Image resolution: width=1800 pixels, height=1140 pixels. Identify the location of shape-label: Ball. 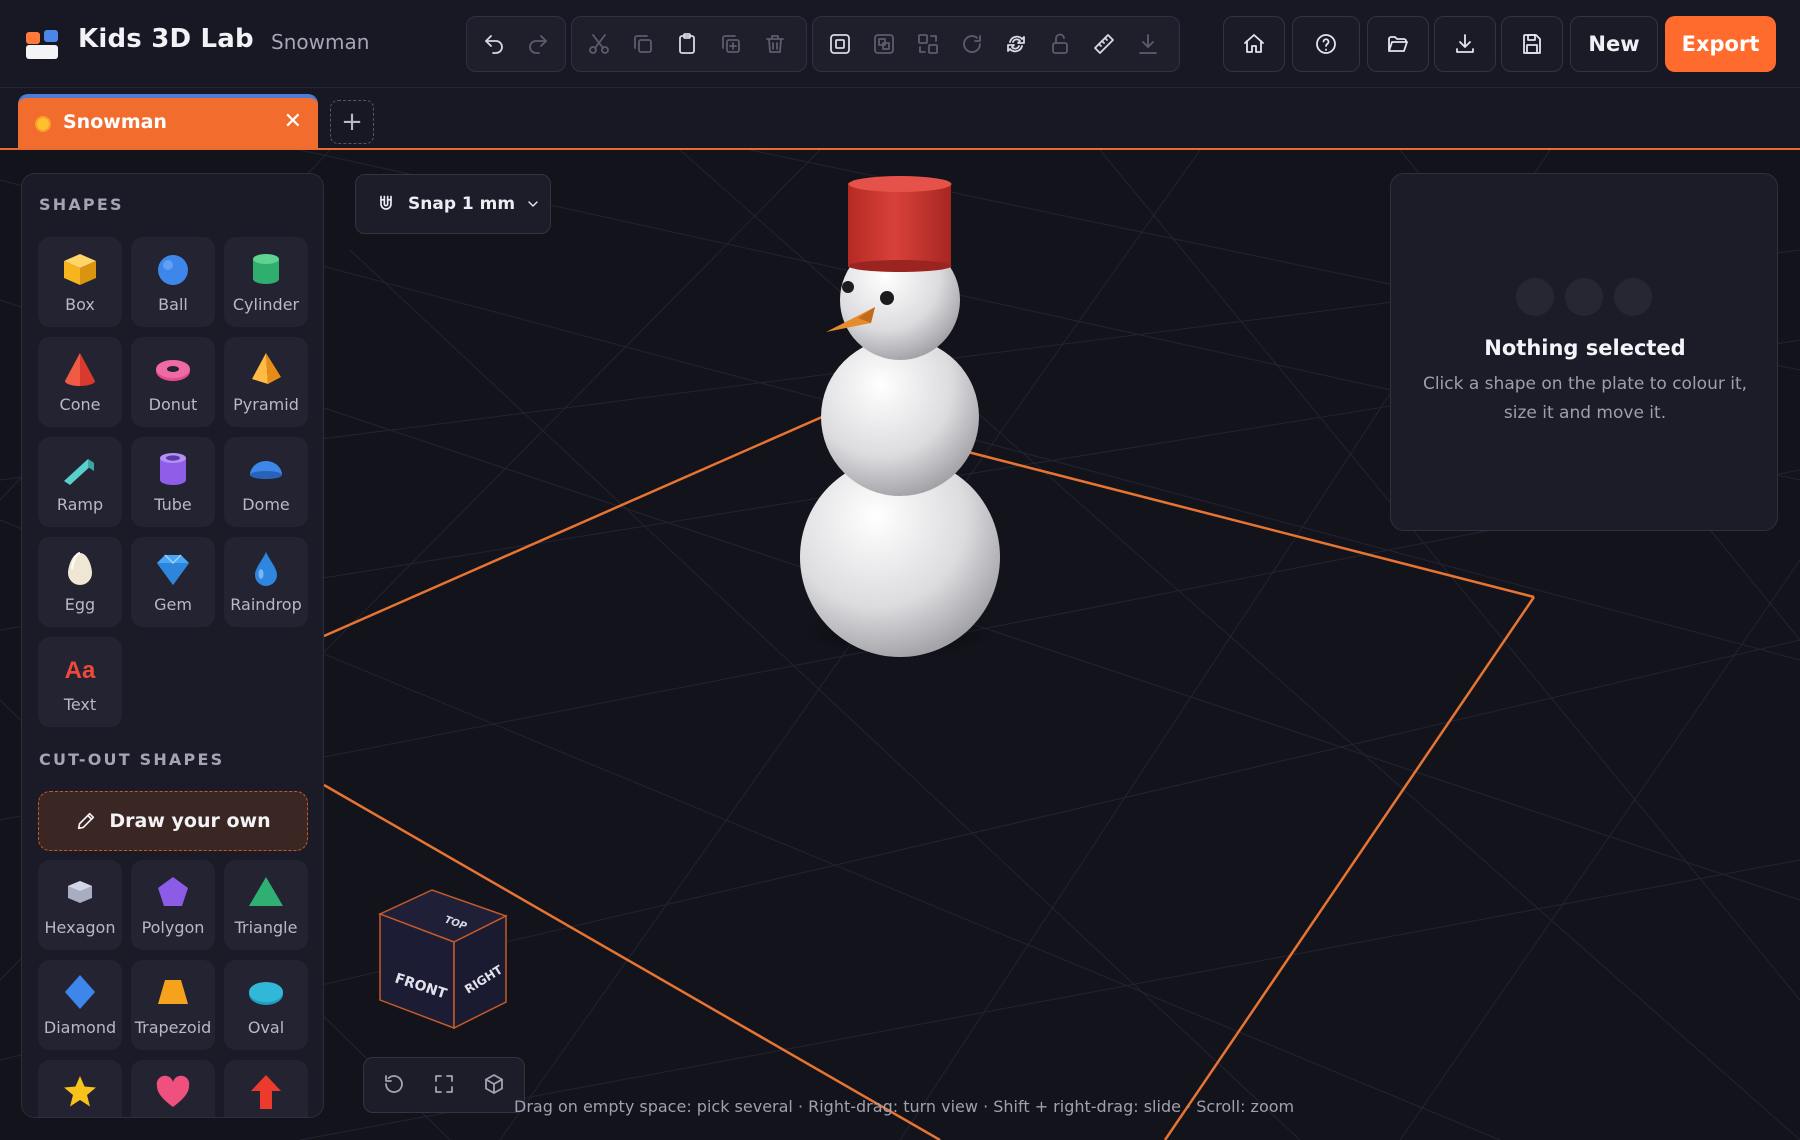
(173, 304).